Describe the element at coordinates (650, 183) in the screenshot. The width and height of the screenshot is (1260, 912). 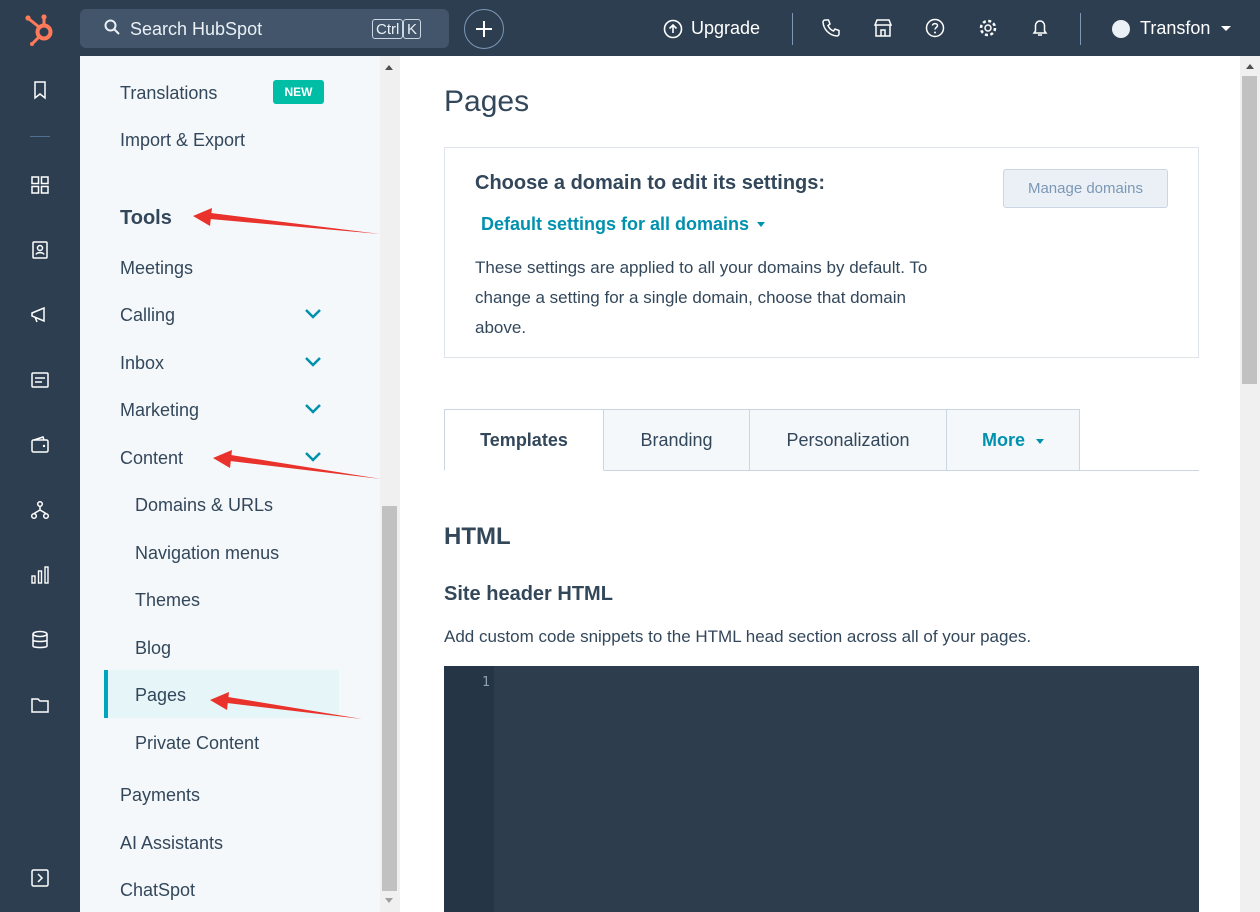
I see `domain-card-title: Choose a domain to edit its settings:` at that location.